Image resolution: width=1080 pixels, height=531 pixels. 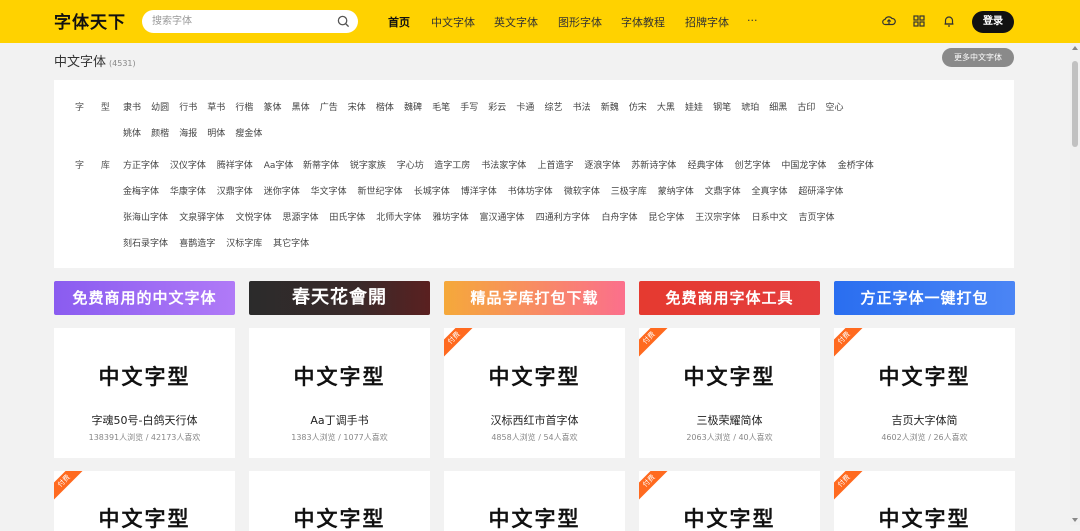 What do you see at coordinates (201, 216) in the screenshot?
I see `filter-library-item: 文泉驿字体` at bounding box center [201, 216].